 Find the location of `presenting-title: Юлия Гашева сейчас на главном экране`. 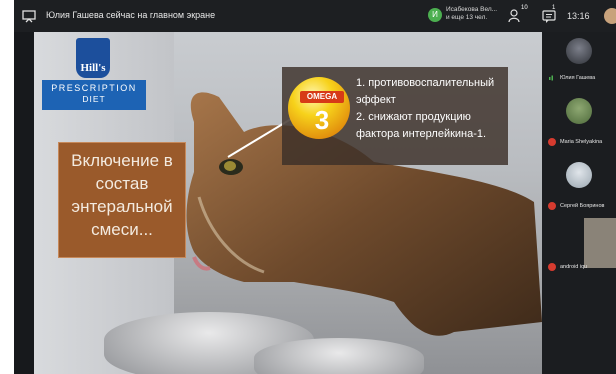

presenting-title: Юлия Гашева сейчас на главном экране is located at coordinates (131, 15).